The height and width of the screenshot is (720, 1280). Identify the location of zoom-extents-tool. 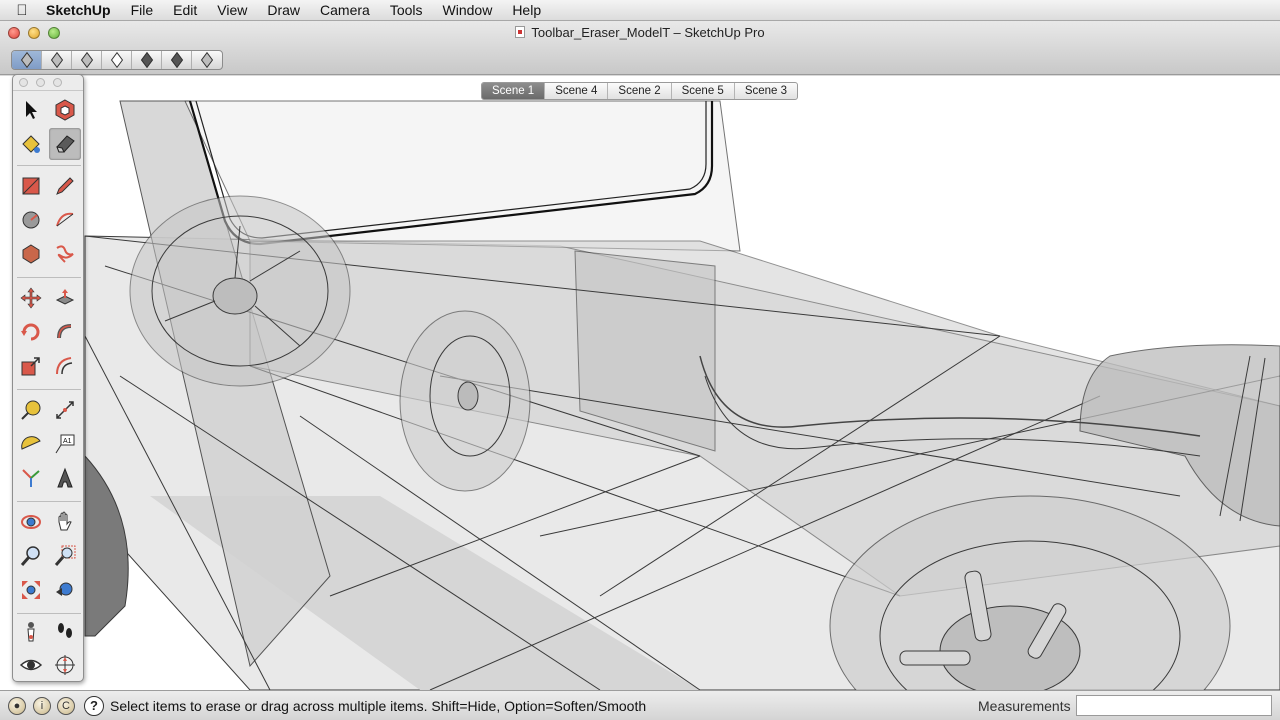
(31, 590).